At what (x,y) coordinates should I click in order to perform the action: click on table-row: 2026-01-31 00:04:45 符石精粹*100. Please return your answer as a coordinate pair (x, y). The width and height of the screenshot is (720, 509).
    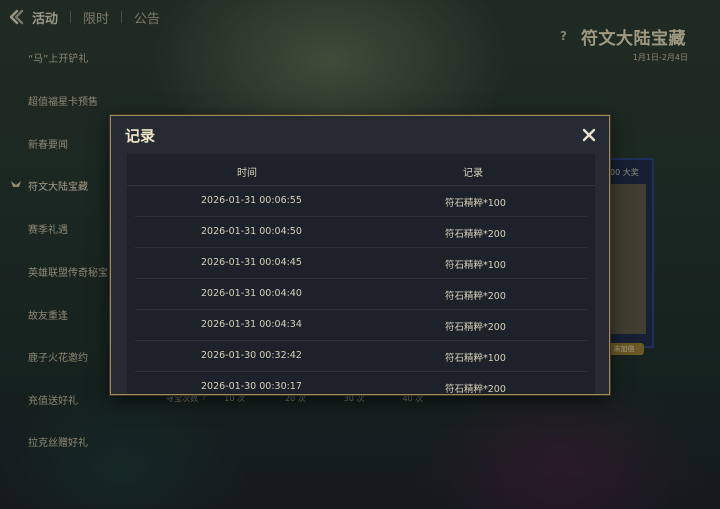
    Looking at the image, I should click on (361, 263).